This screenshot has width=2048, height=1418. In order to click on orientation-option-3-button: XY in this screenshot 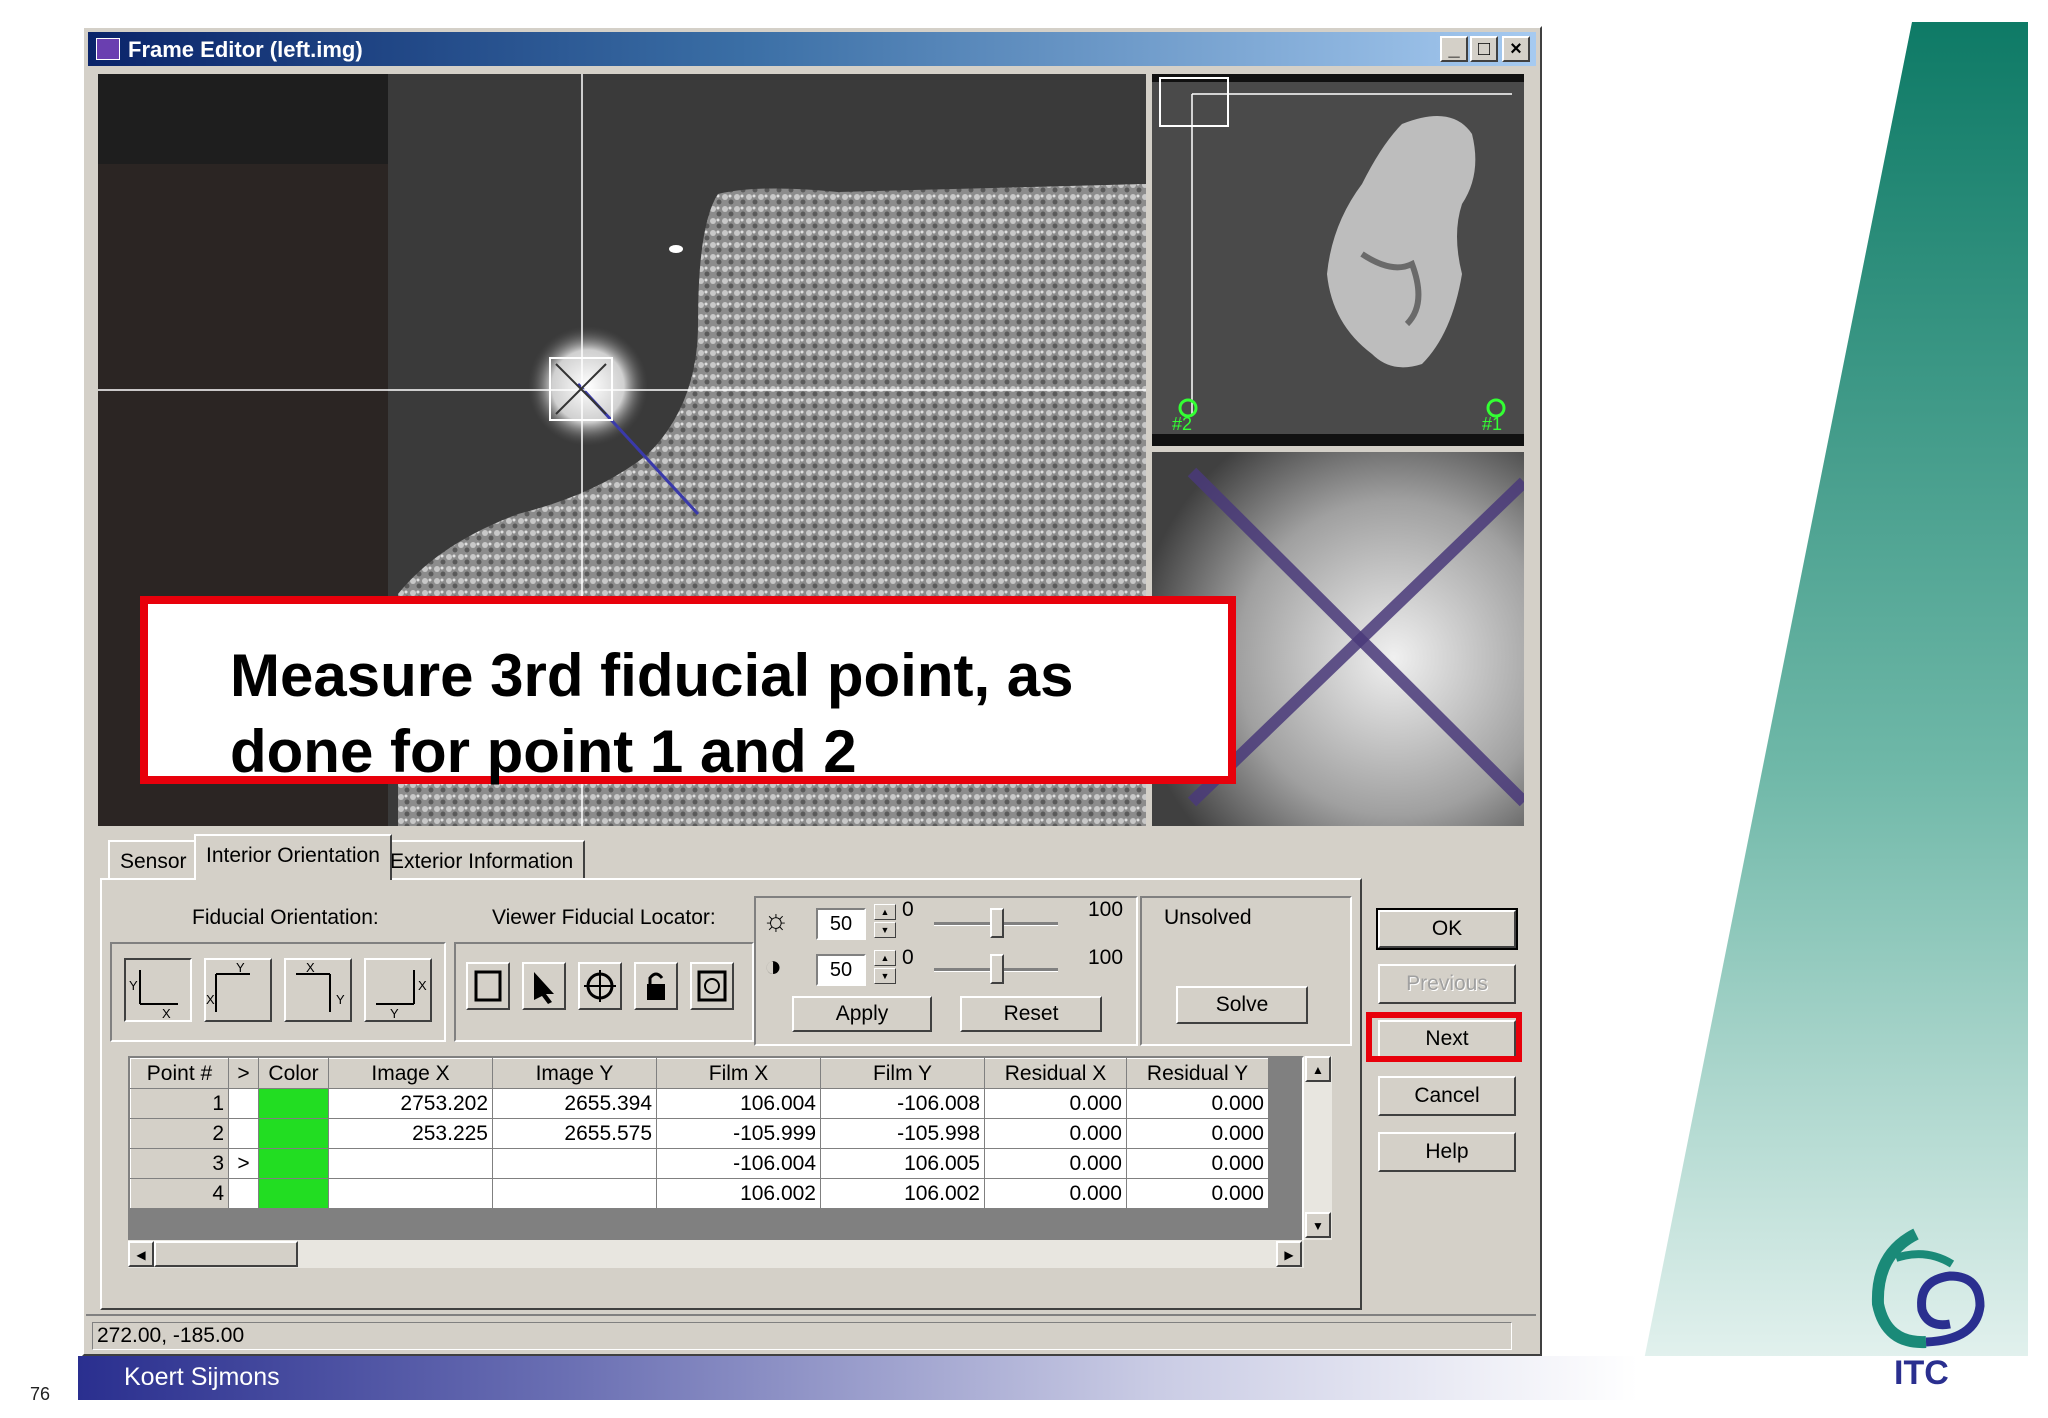, I will do `click(318, 990)`.